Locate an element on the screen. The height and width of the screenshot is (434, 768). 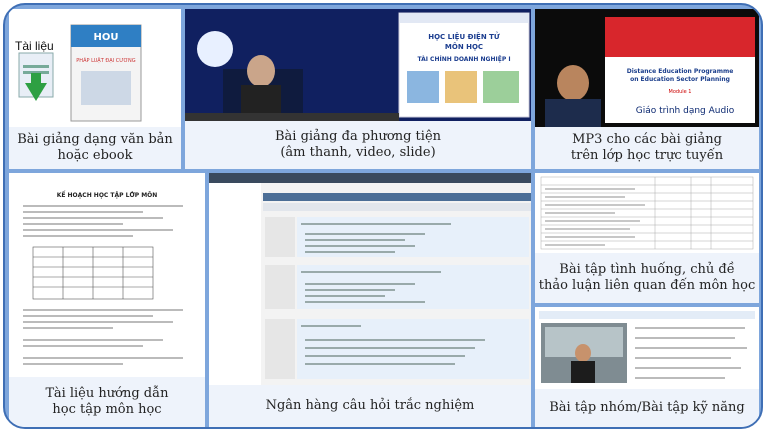
caption-line2: học tập môn học is located at coordinates (107, 409).